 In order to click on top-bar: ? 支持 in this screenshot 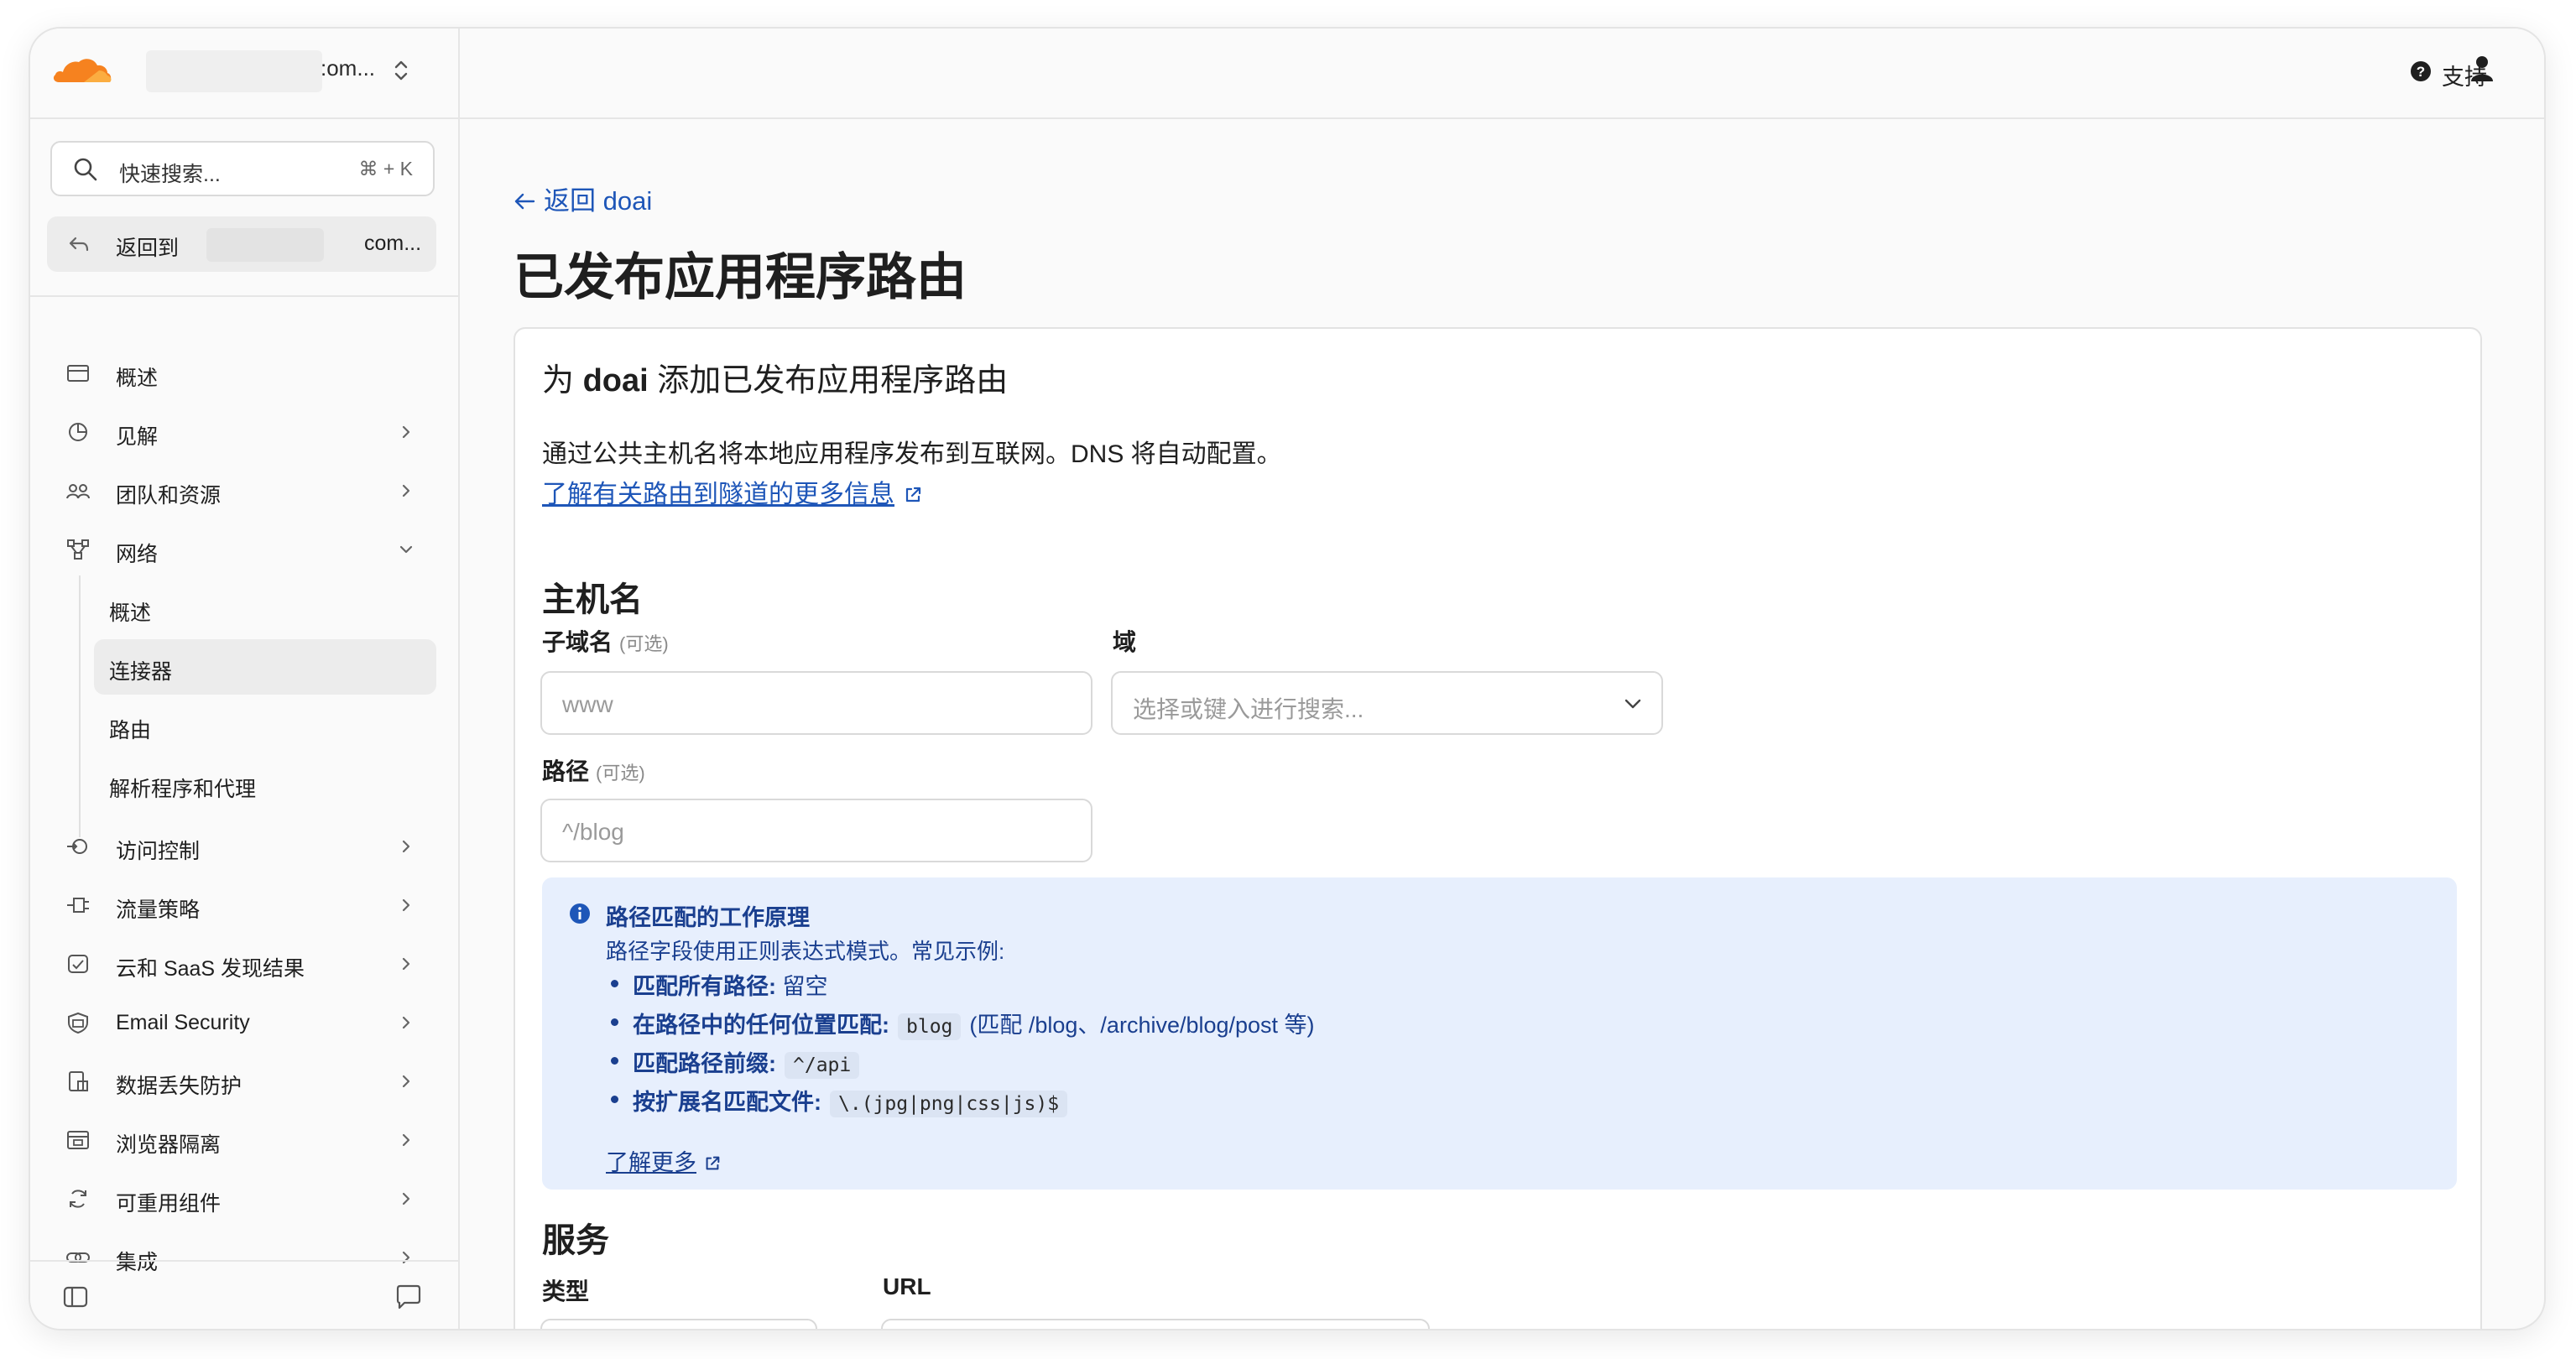, I will do `click(1502, 74)`.